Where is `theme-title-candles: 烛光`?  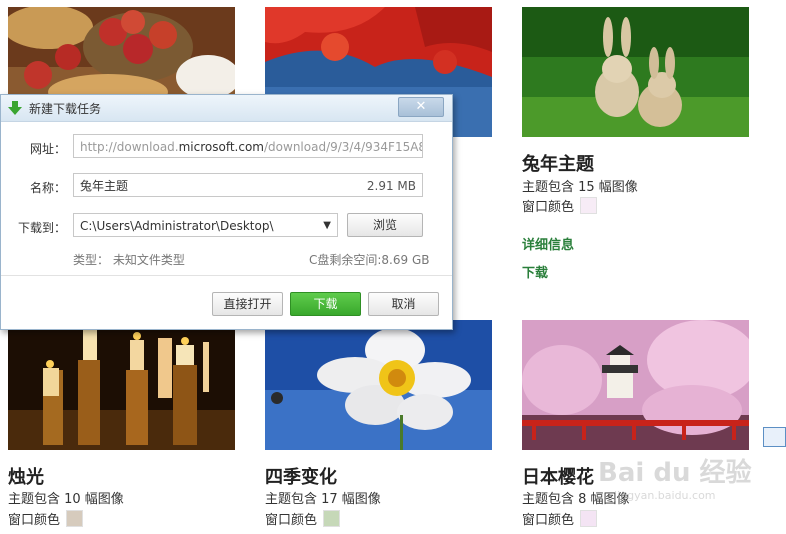
theme-title-candles: 烛光 is located at coordinates (26, 477).